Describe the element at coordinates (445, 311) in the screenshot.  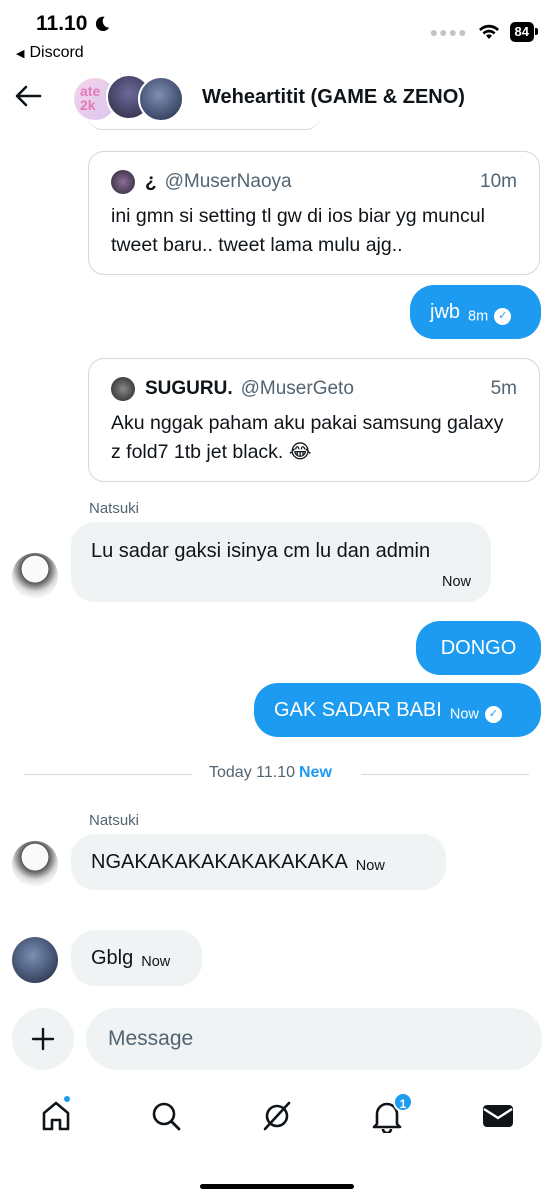
I see `message-text: jwb` at that location.